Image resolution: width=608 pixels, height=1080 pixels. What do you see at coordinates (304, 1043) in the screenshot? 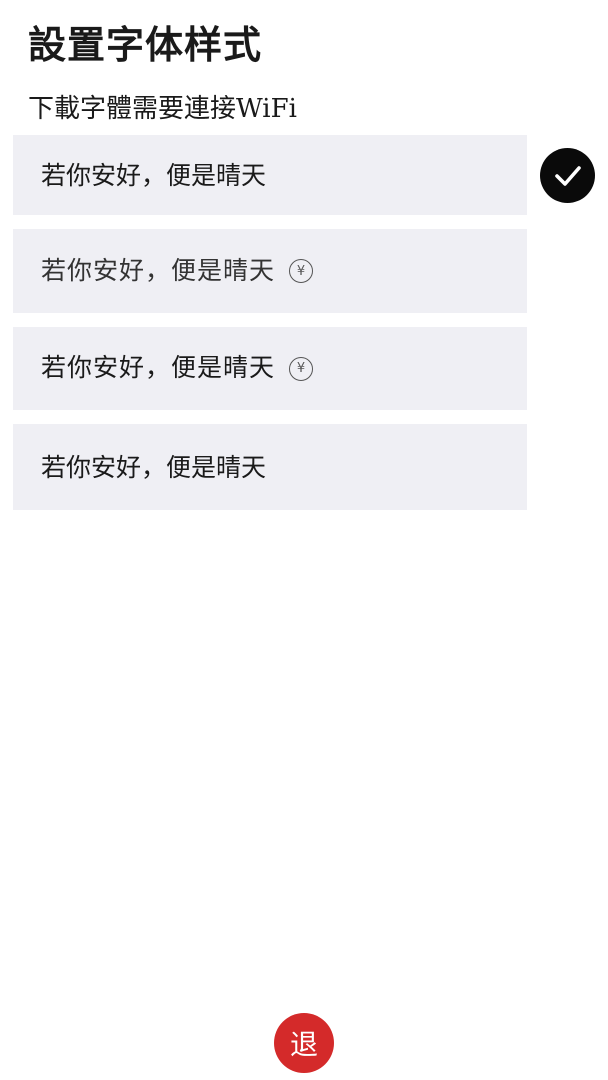
I see `exit-button: 退` at bounding box center [304, 1043].